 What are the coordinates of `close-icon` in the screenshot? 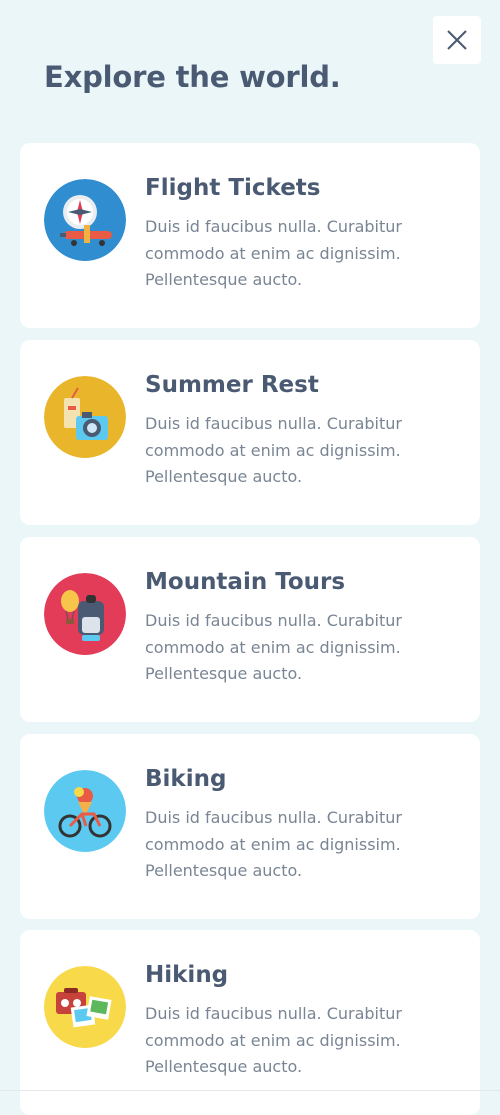 It's located at (457, 40).